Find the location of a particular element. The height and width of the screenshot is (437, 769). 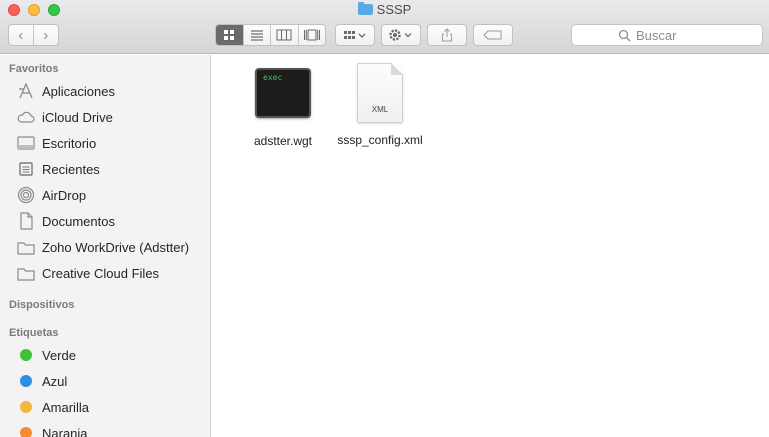

arrange-icon is located at coordinates (355, 35).